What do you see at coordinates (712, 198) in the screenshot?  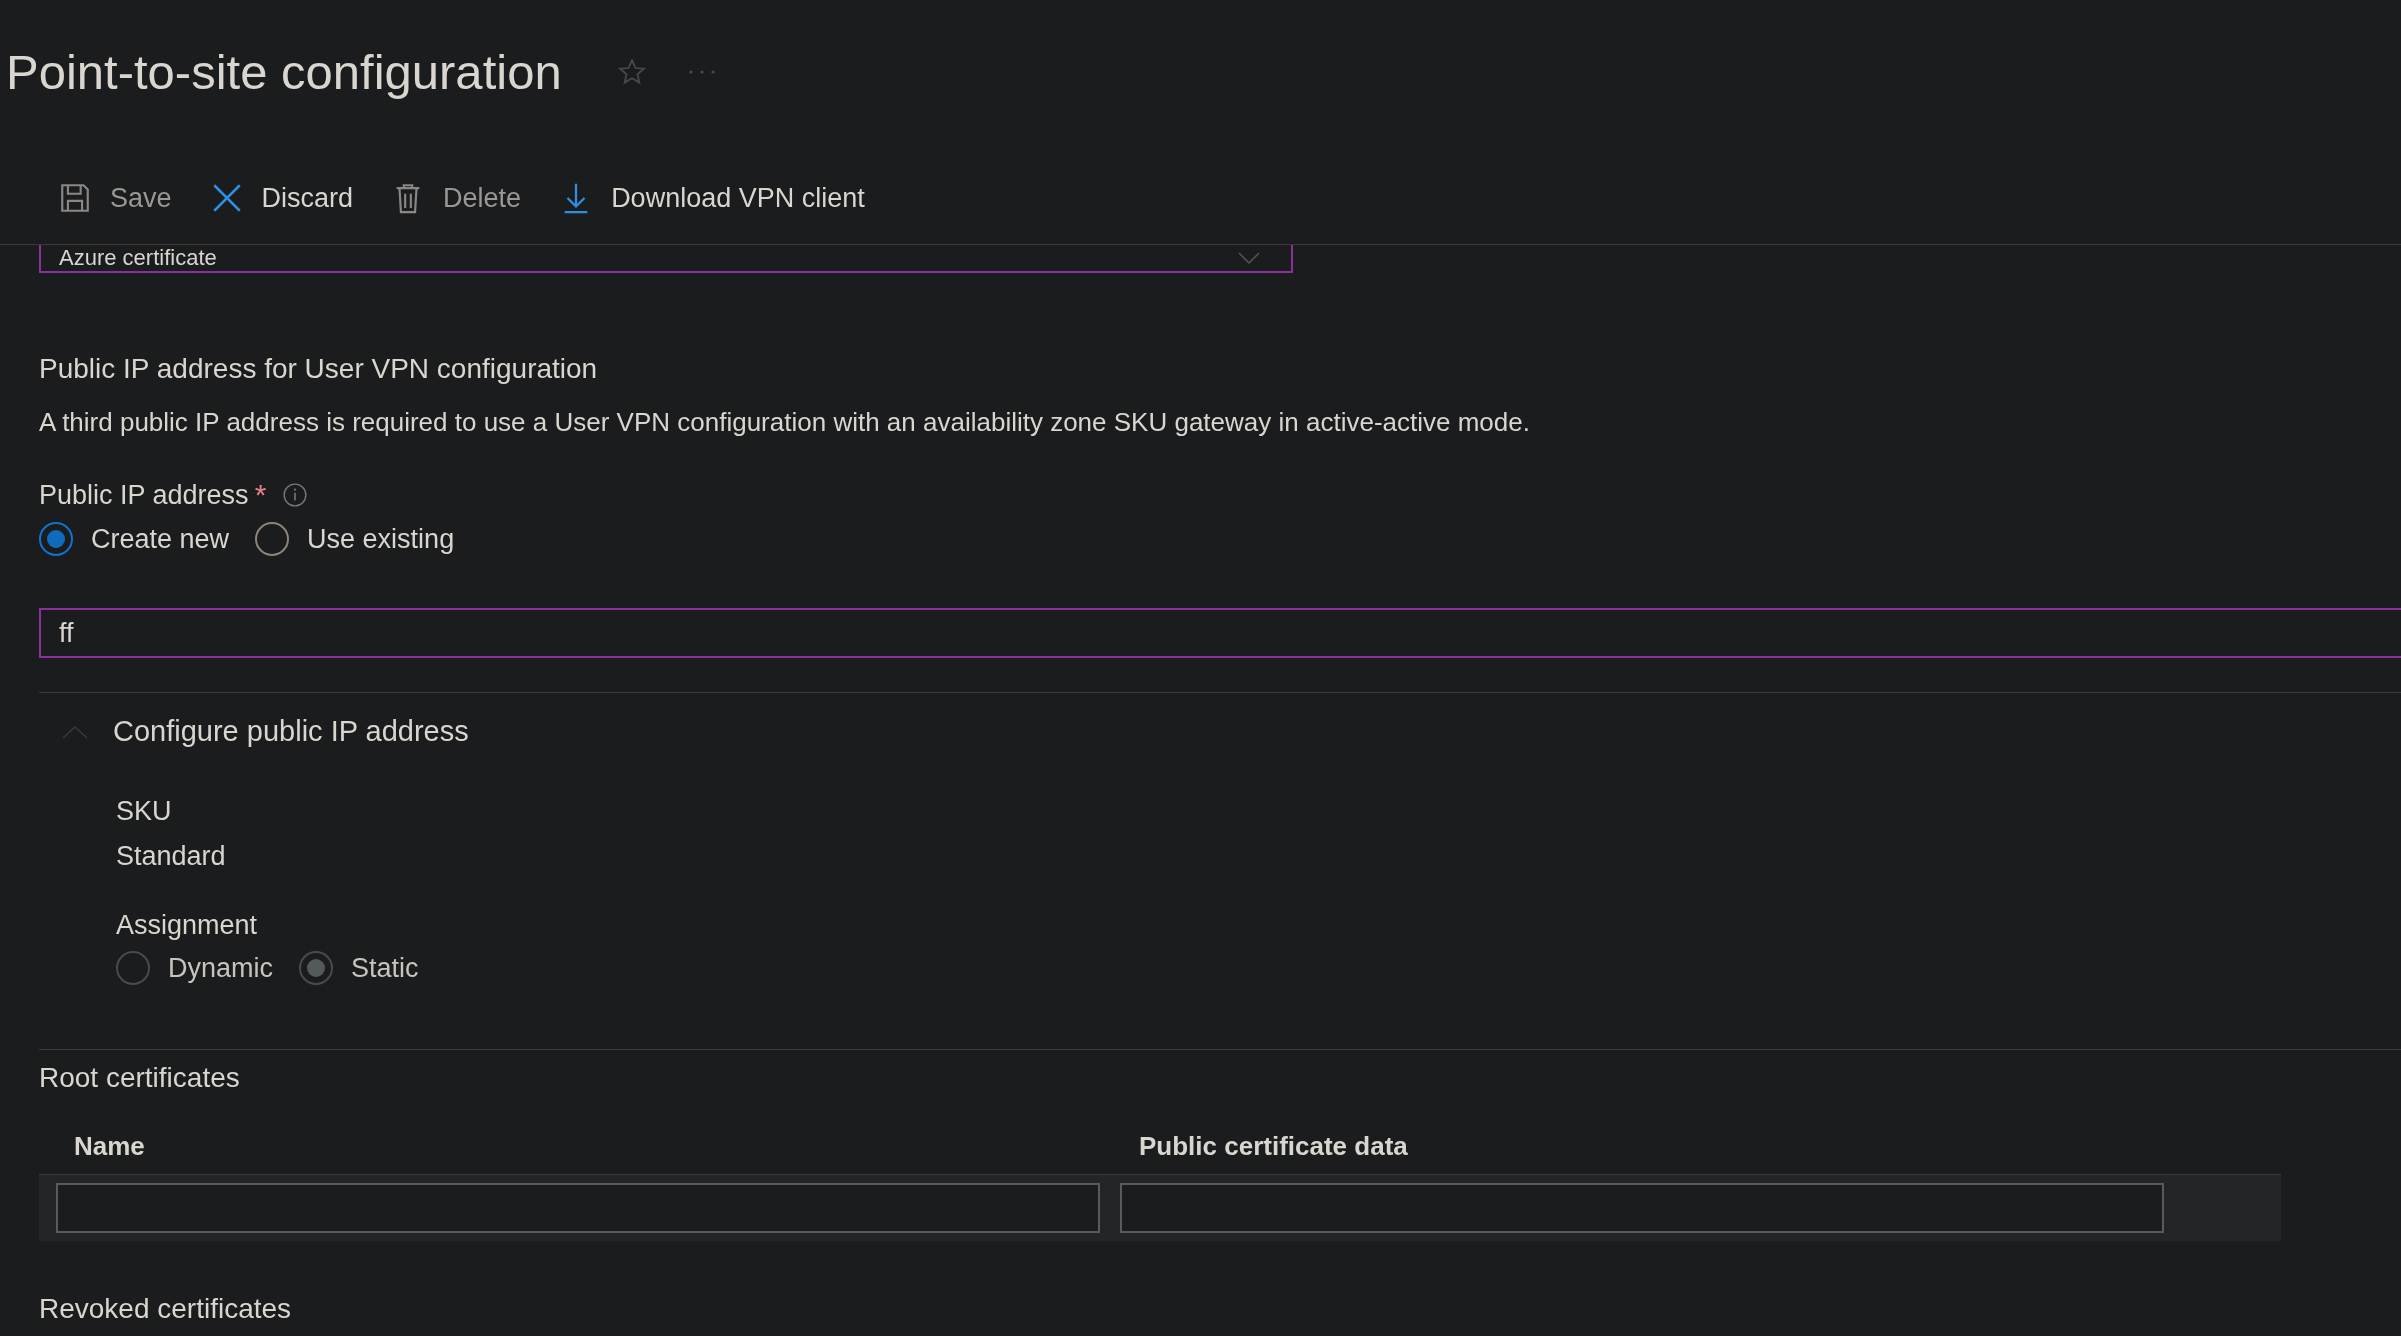 I see `toolbar-button: Download VPN client` at bounding box center [712, 198].